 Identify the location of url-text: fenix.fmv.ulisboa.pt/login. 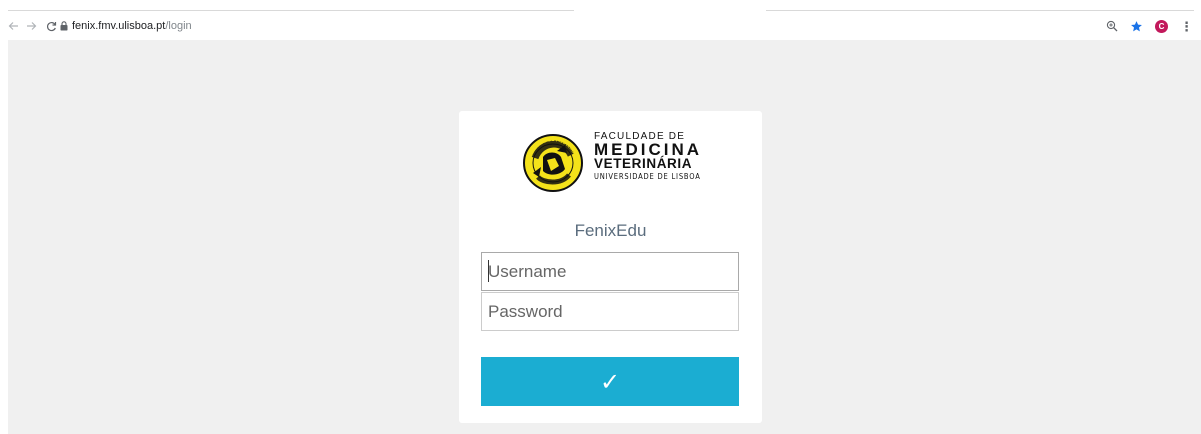
(132, 26).